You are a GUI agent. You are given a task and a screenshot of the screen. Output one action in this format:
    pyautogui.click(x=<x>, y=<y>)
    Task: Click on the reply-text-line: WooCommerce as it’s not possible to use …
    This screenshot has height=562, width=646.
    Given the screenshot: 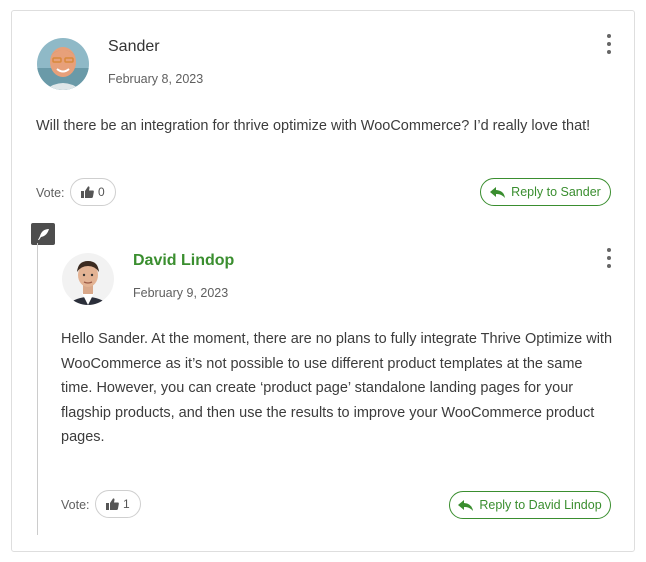 What is the action you would take?
    pyautogui.click(x=322, y=363)
    